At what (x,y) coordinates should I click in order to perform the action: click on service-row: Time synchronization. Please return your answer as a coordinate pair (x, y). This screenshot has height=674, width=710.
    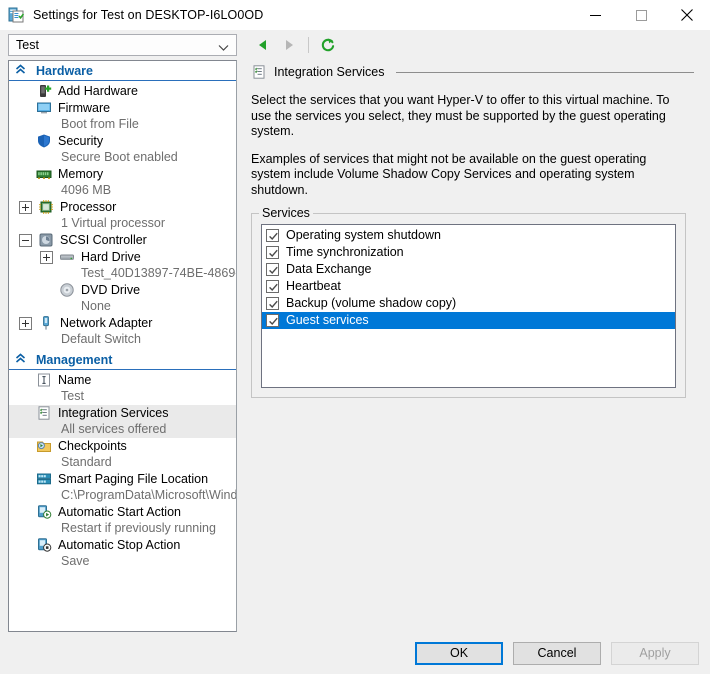
    Looking at the image, I should click on (468, 252).